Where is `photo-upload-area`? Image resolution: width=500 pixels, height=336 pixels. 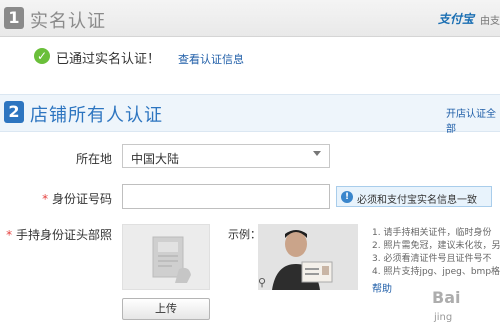
photo-upload-area is located at coordinates (166, 257).